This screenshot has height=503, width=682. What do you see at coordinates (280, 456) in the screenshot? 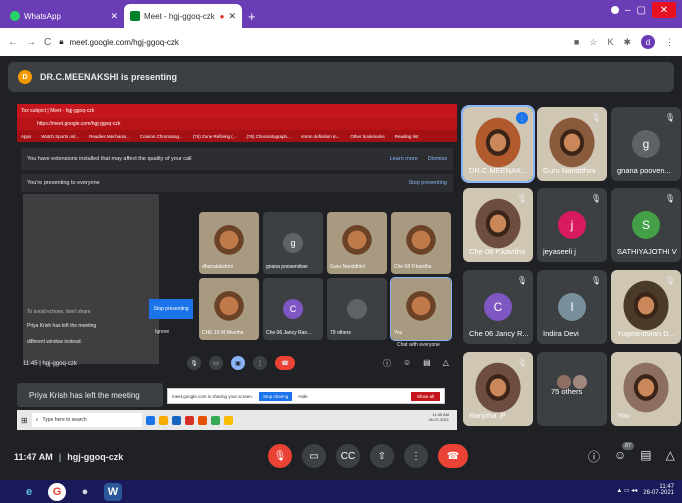
I see `mic-off-button: 🎙︎` at bounding box center [280, 456].